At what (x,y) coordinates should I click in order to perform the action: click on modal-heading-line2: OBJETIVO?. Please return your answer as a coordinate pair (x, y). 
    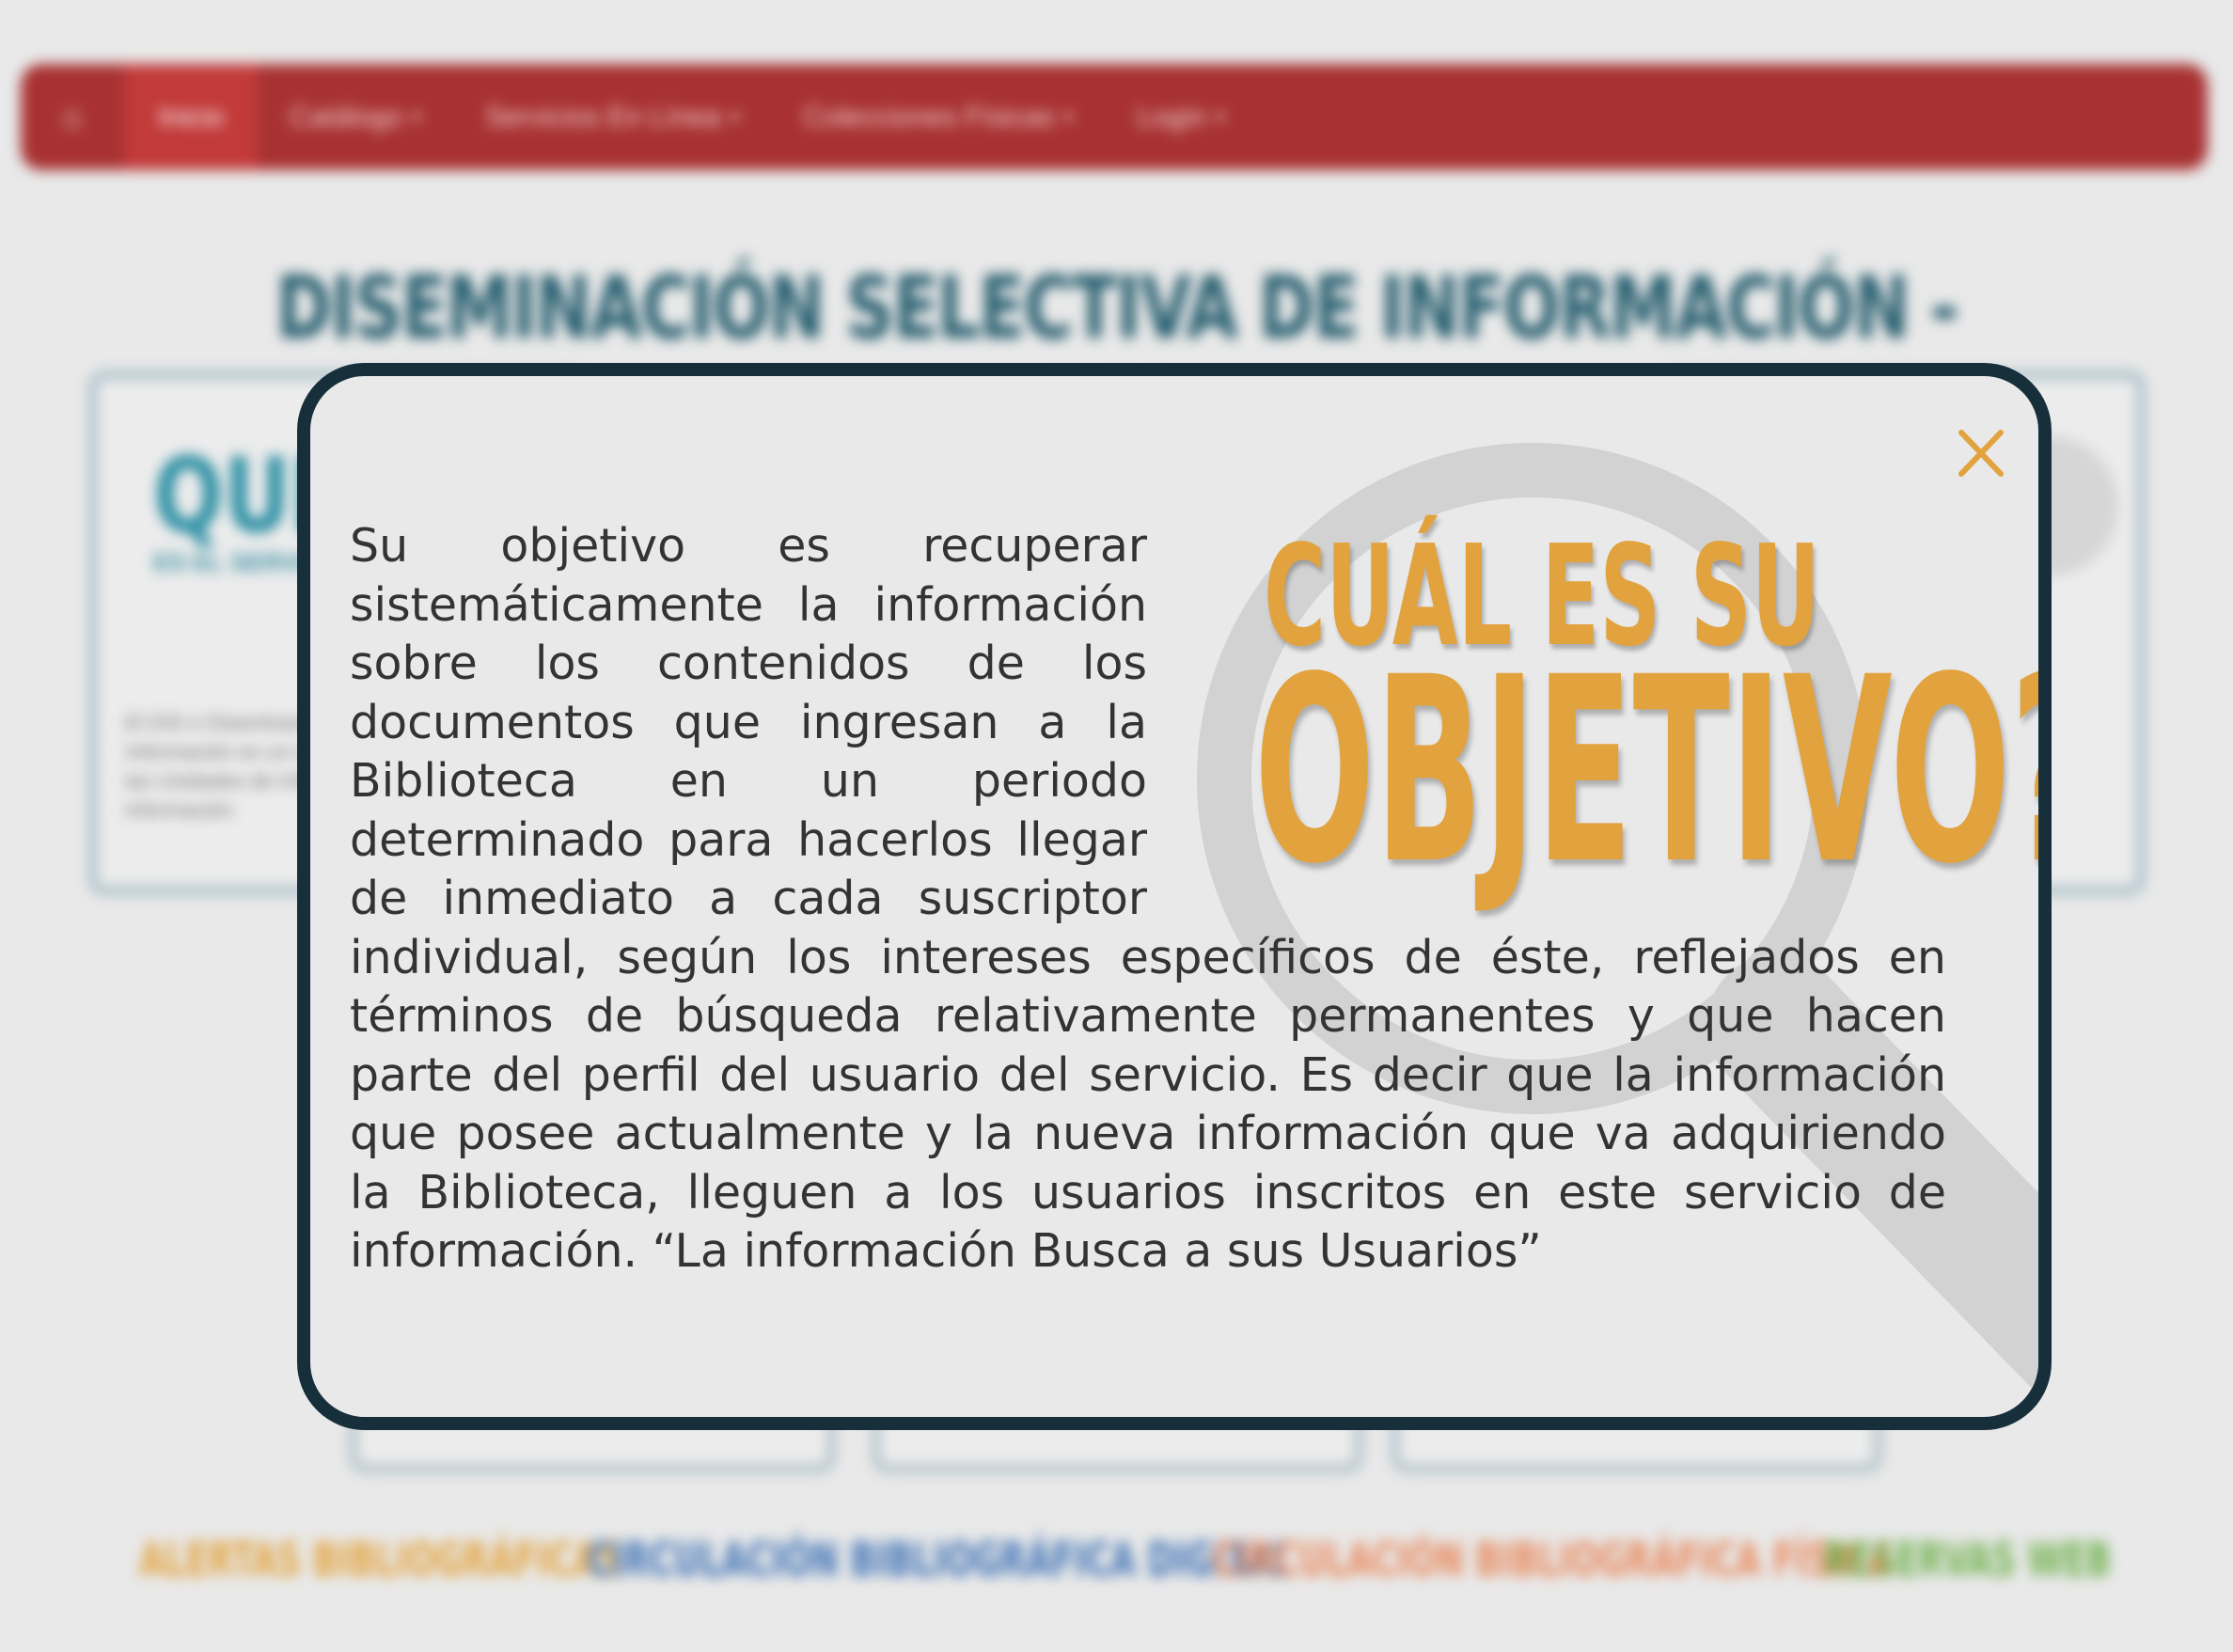
    Looking at the image, I should click on (1653, 771).